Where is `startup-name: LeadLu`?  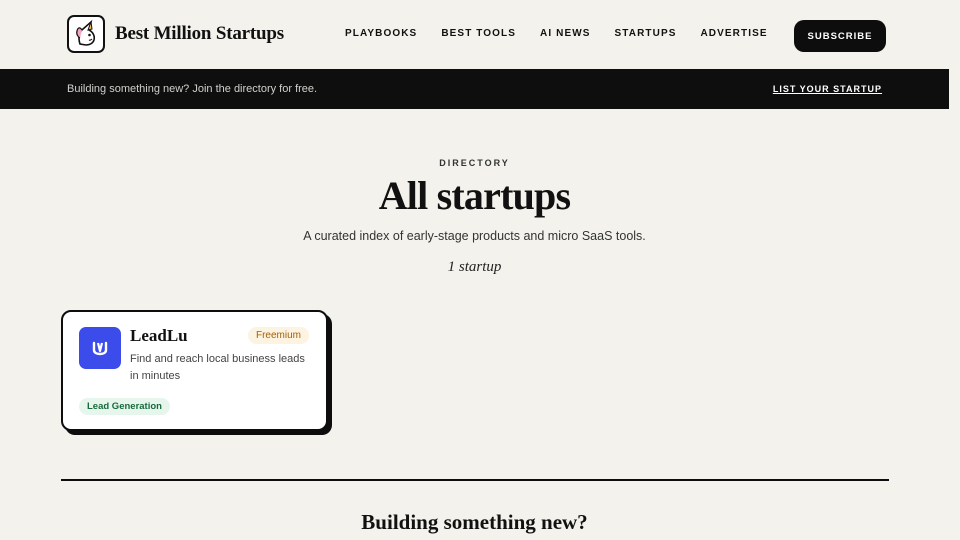 startup-name: LeadLu is located at coordinates (159, 335).